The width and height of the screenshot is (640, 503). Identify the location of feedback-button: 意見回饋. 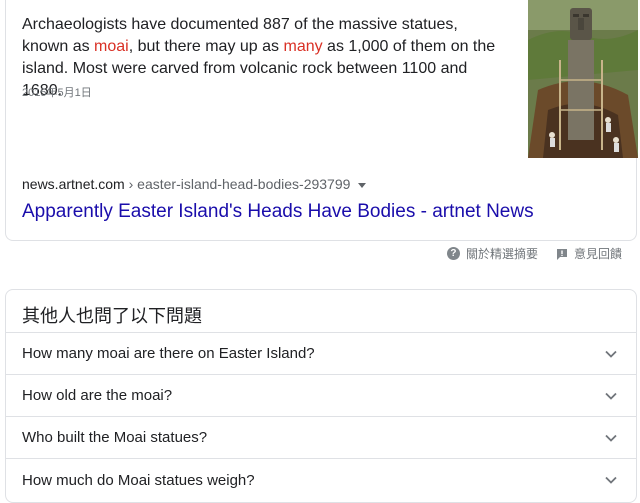
(589, 253).